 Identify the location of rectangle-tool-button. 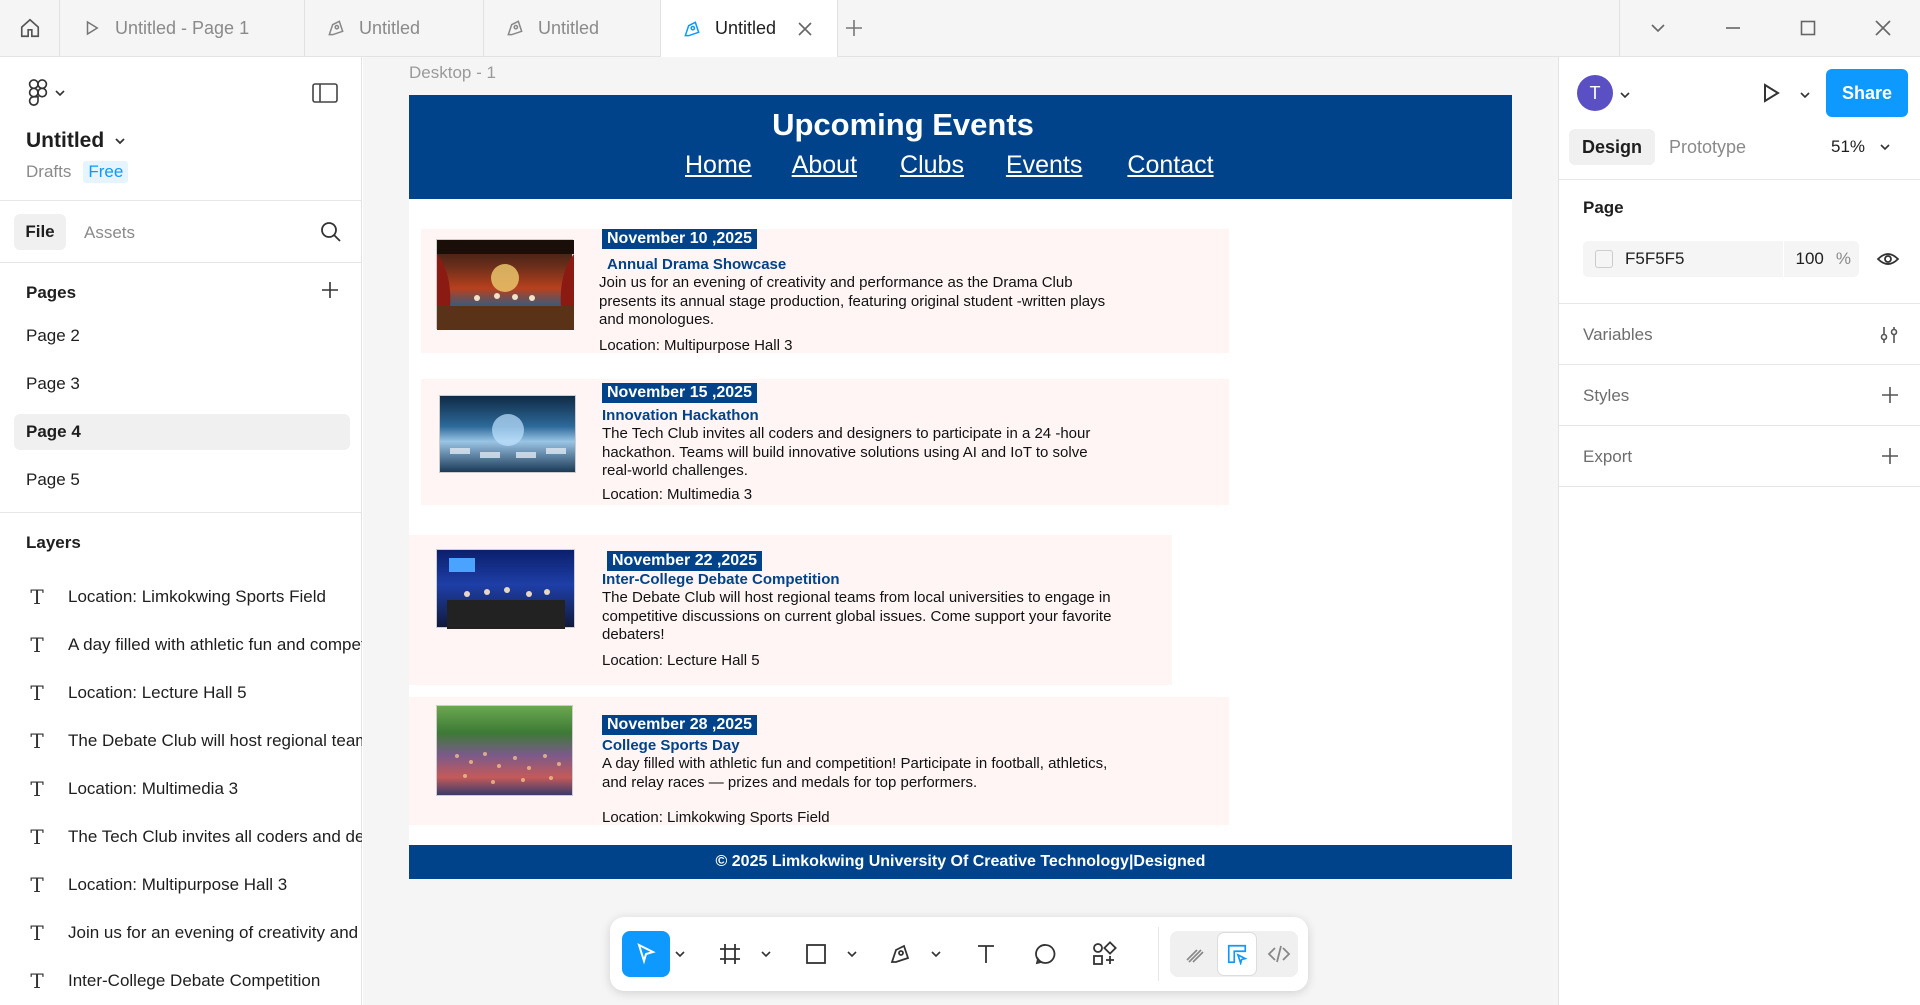
(816, 954).